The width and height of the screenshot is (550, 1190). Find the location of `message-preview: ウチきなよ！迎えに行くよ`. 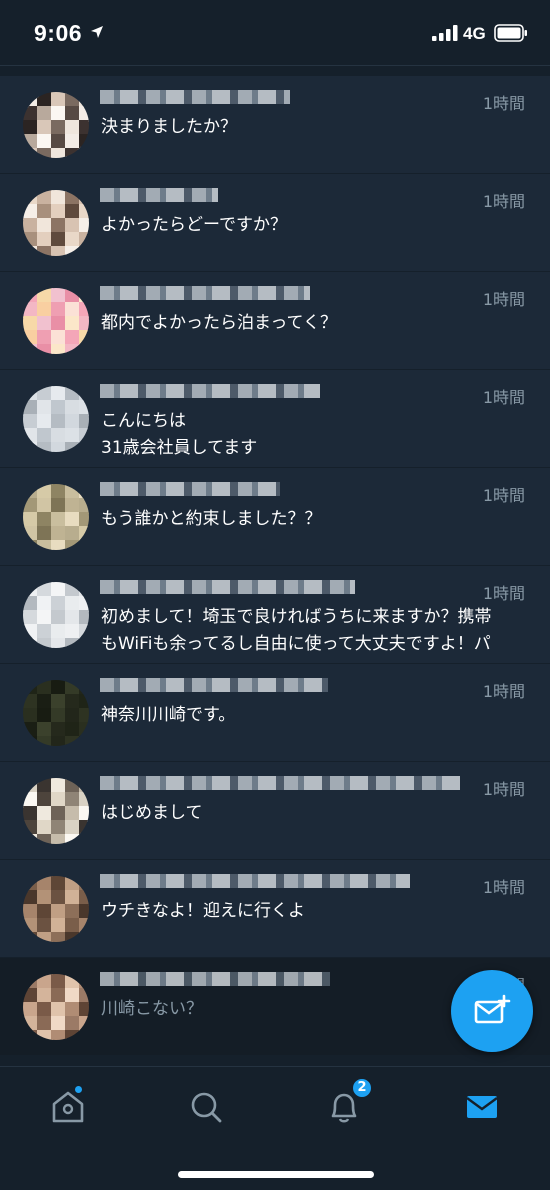

message-preview: ウチきなよ！迎えに行くよ is located at coordinates (310, 911).